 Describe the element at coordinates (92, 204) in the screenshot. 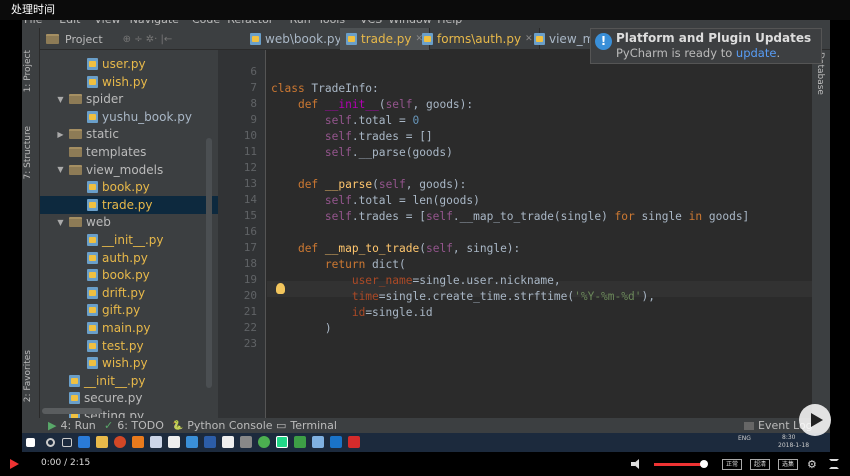

I see `python-file-icon` at that location.